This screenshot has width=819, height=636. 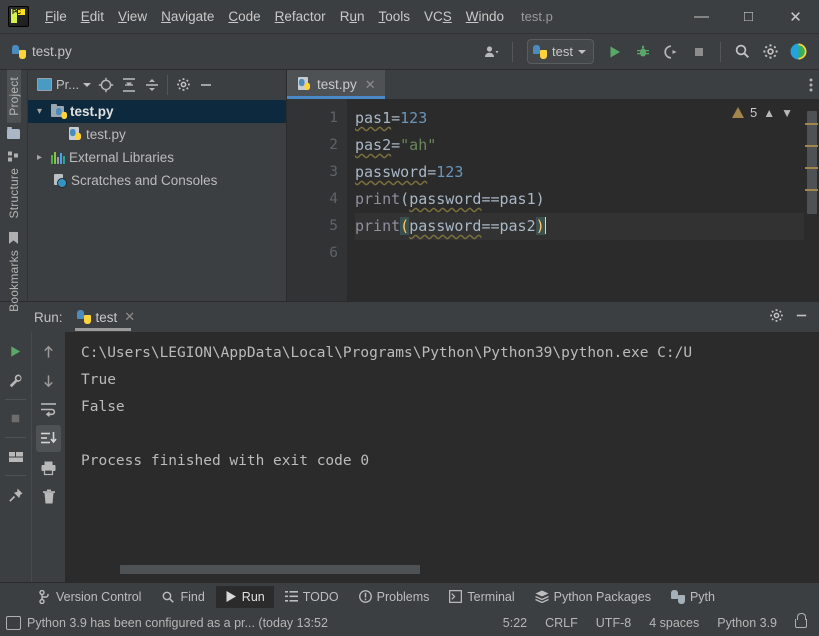 I want to click on close-button: ✕, so click(x=795, y=16).